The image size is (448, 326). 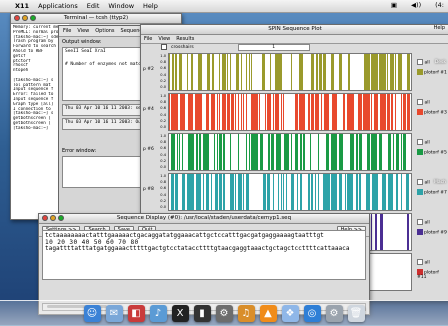 I want to click on y-tick-label: 0.0, so click(x=163, y=207).